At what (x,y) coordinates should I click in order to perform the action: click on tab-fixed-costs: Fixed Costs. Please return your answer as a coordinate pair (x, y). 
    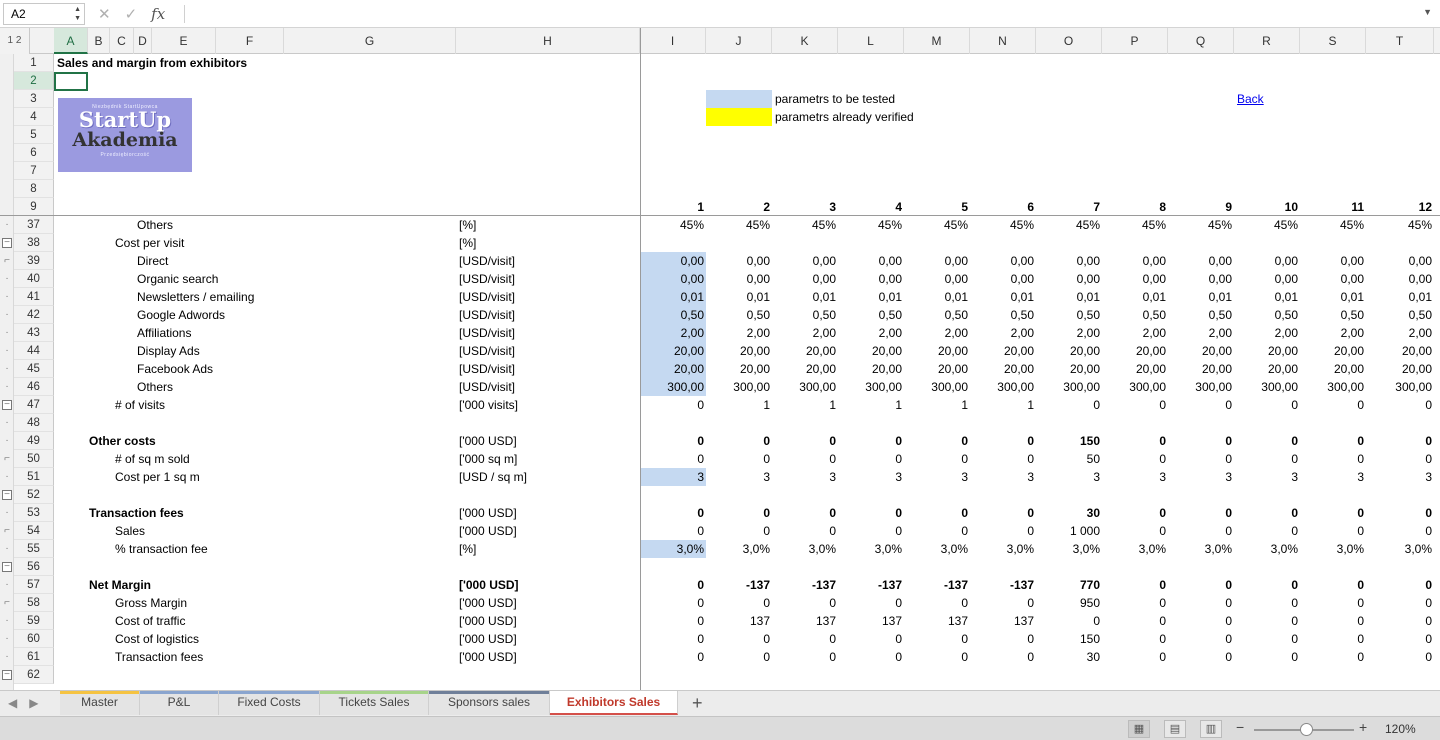
    Looking at the image, I should click on (269, 703).